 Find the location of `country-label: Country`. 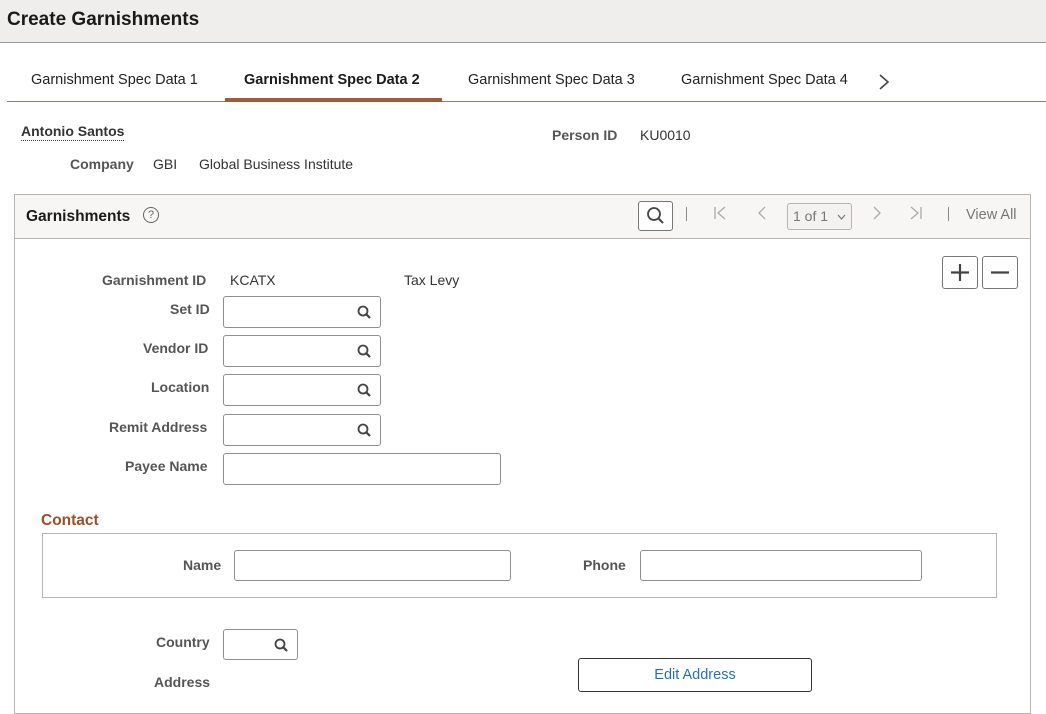

country-label: Country is located at coordinates (183, 642).